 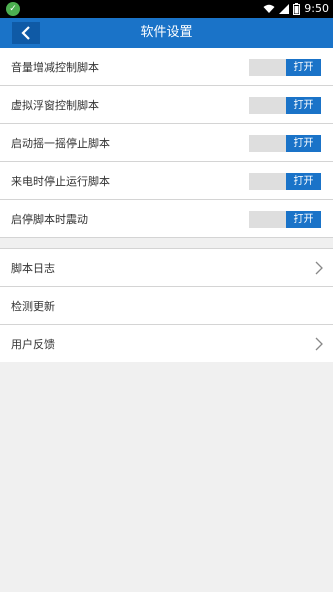 I want to click on battery-icon, so click(x=297, y=9).